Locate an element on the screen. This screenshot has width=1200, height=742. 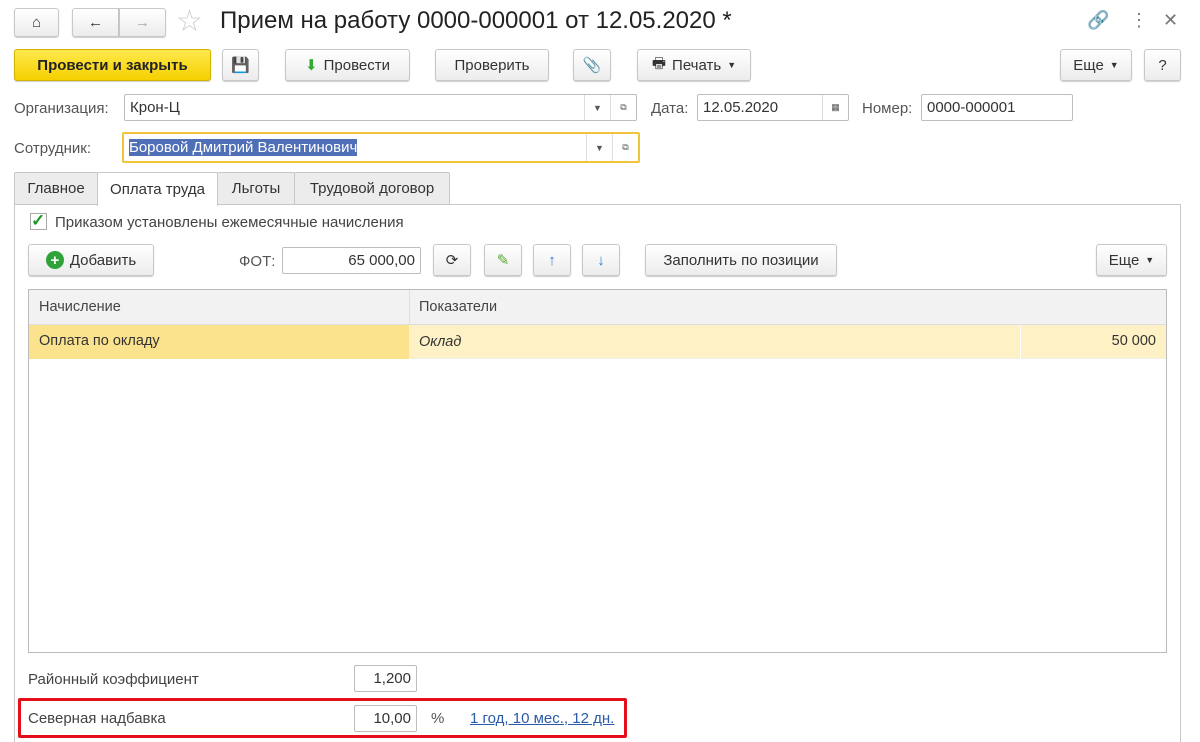
fill-by-position-button: Заполнить по позиции is located at coordinates (741, 260).